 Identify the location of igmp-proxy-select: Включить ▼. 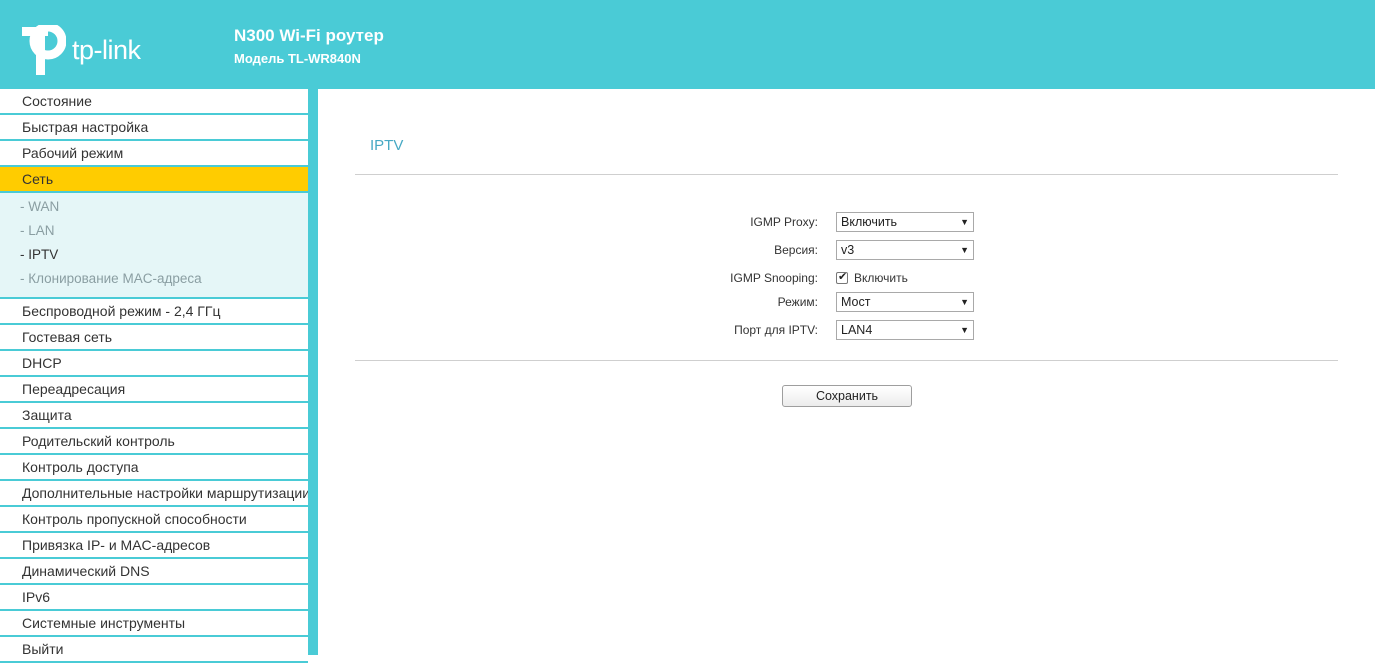
(905, 222).